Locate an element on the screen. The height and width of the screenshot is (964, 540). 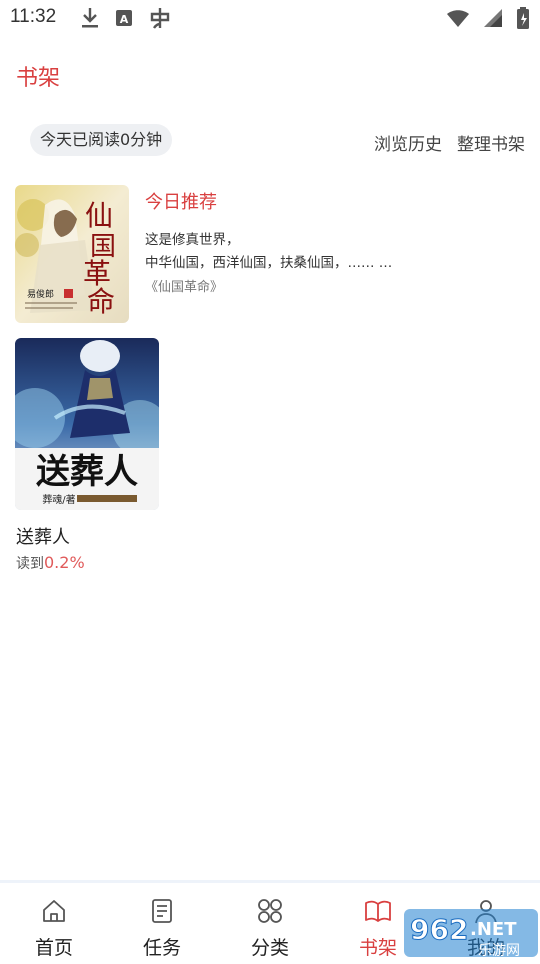
recommendation-description-line1: 这是修真世界， is located at coordinates (192, 240).